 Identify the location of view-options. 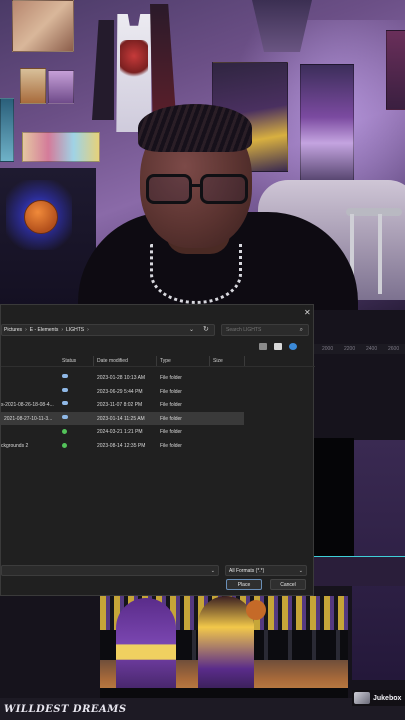
(278, 346).